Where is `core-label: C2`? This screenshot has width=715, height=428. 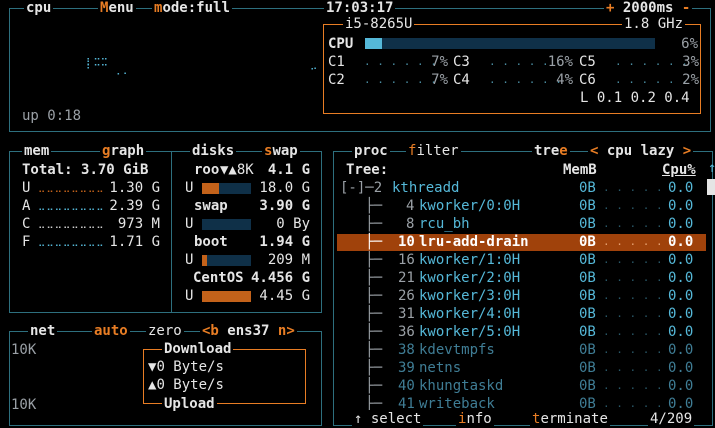
core-label: C2 is located at coordinates (336, 80).